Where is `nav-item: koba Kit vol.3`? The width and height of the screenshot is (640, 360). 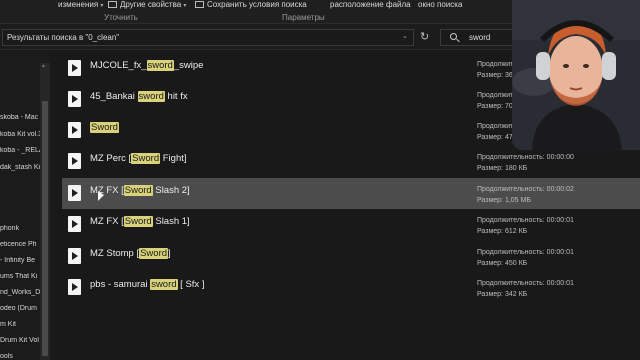 nav-item: koba Kit vol.3 is located at coordinates (20, 136).